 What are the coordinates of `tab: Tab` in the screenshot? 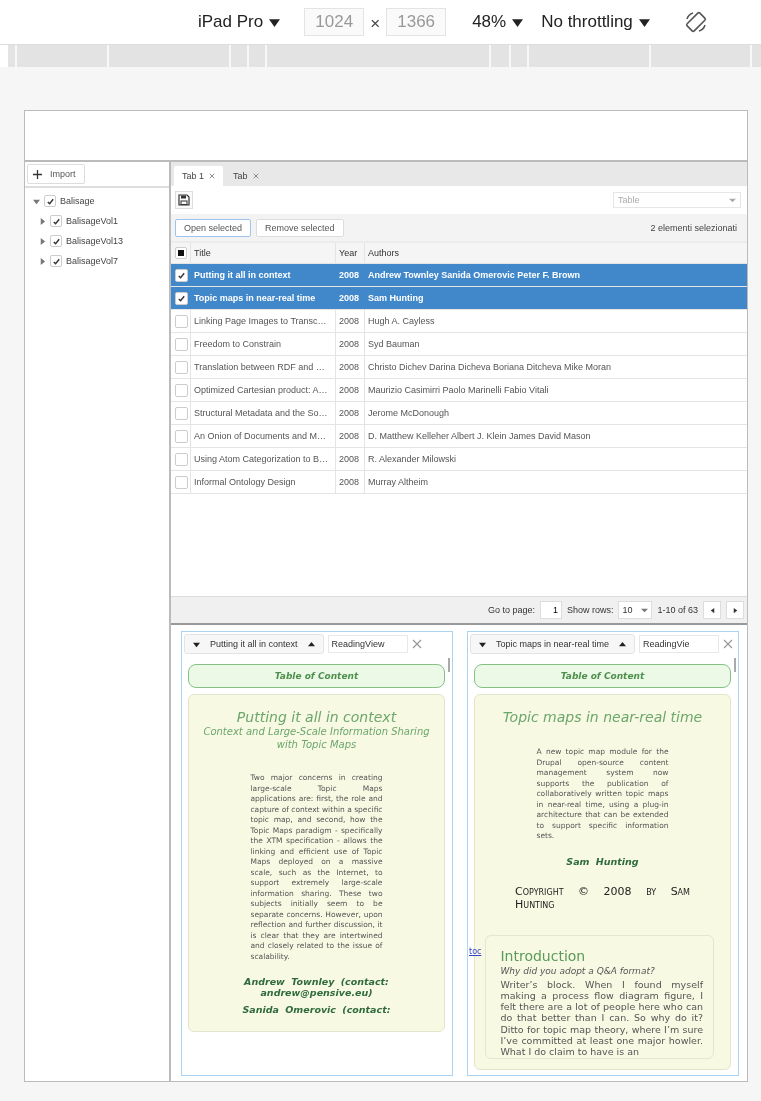 It's located at (246, 176).